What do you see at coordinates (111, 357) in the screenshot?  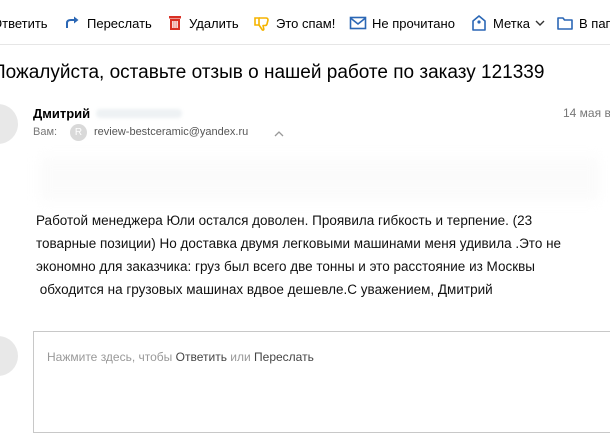 I see `prompt-text: Нажмите здесь, чтобы` at bounding box center [111, 357].